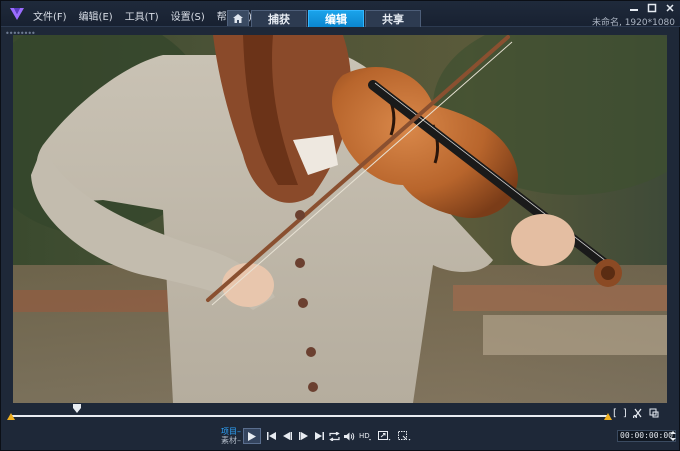 The width and height of the screenshot is (680, 451). Describe the element at coordinates (670, 8) in the screenshot. I see `close-icon` at that location.